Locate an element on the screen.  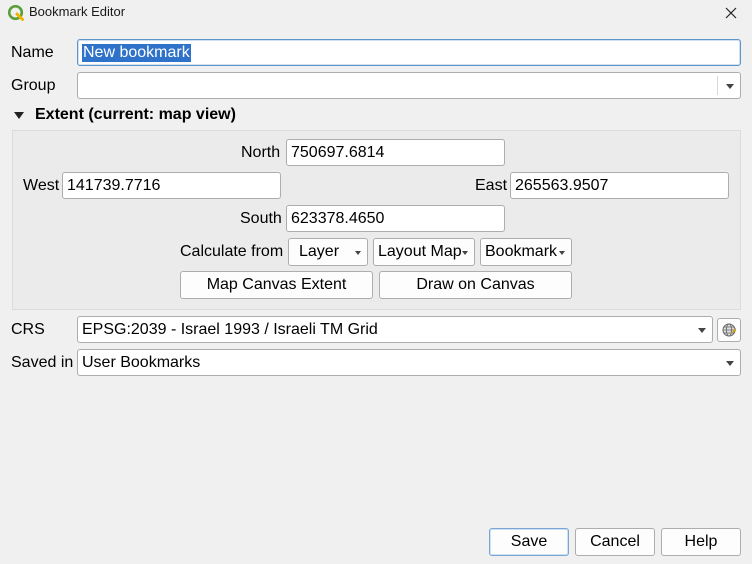
save-label: Save is located at coordinates (529, 541).